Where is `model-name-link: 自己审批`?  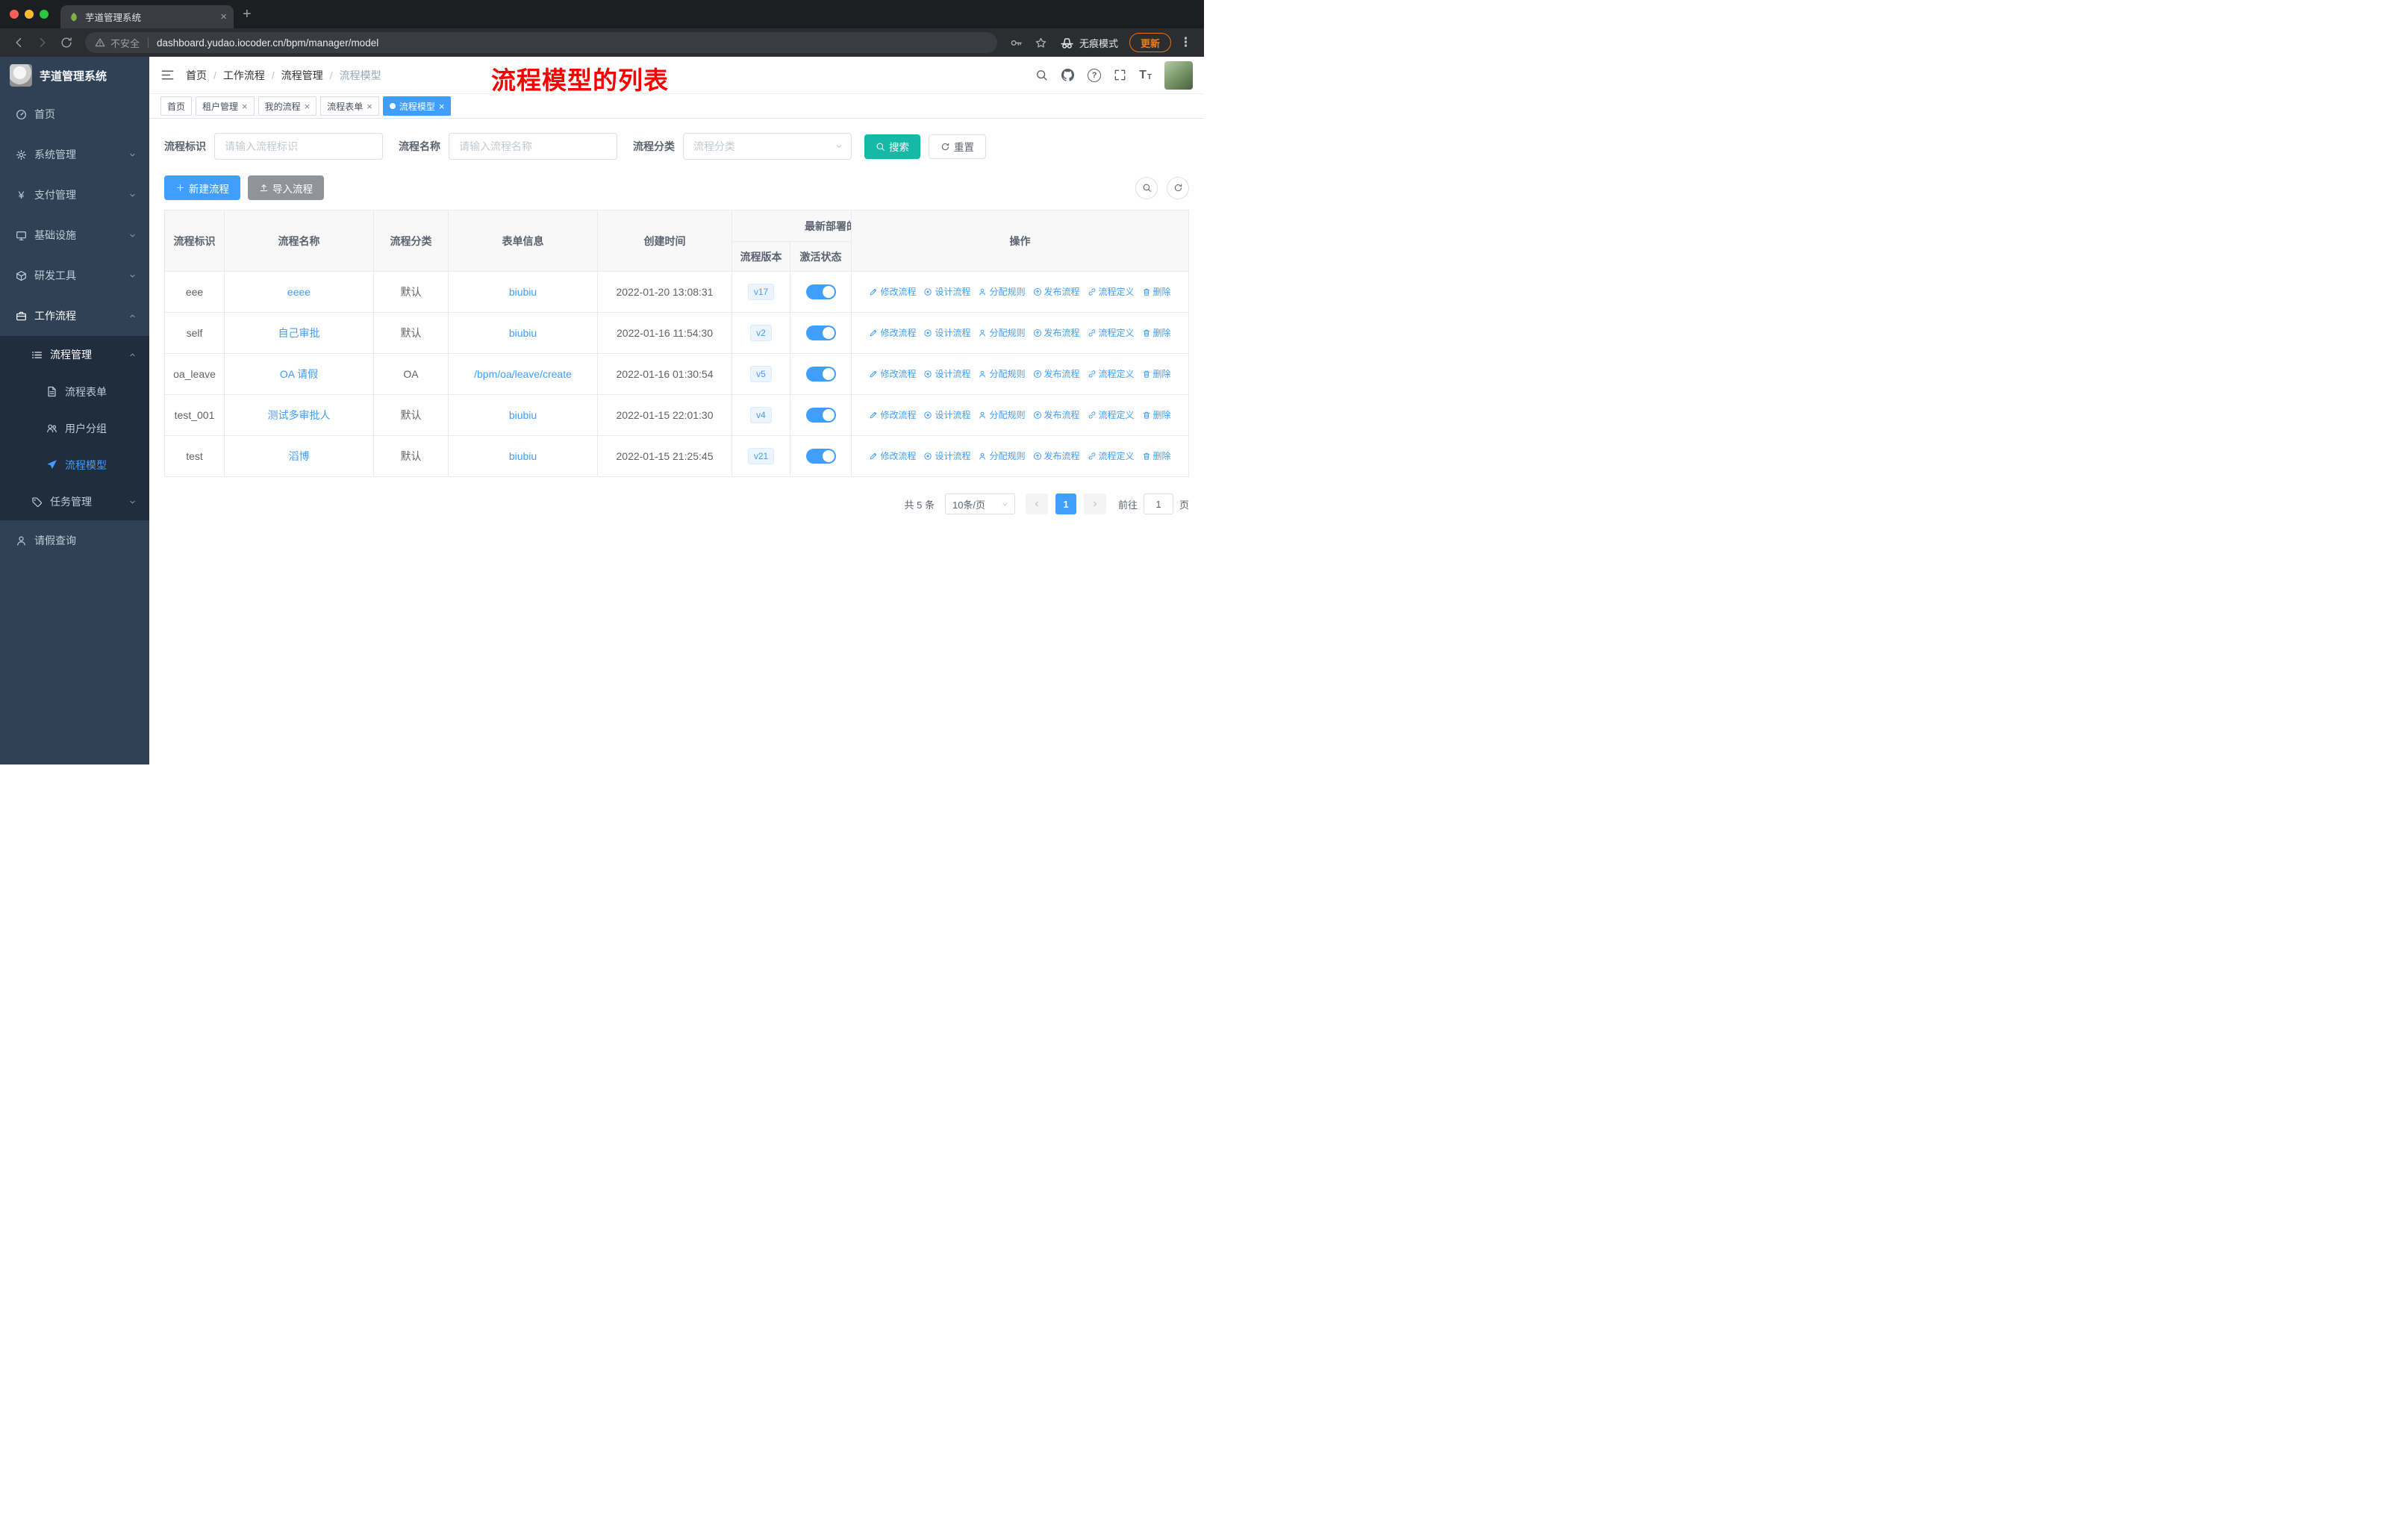 model-name-link: 自己审批 is located at coordinates (299, 333).